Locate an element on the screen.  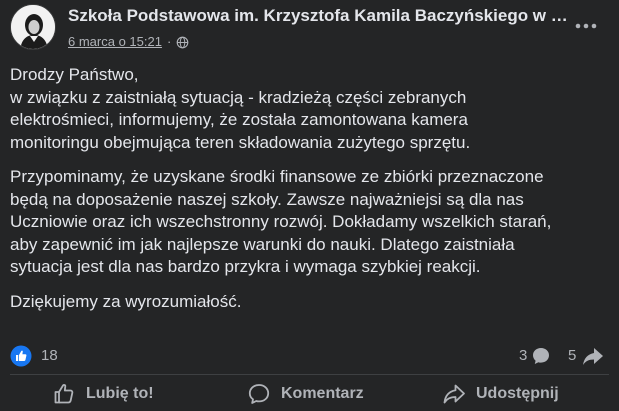
post-line: Dziękujemy za wyrozumiałość. is located at coordinates (126, 301).